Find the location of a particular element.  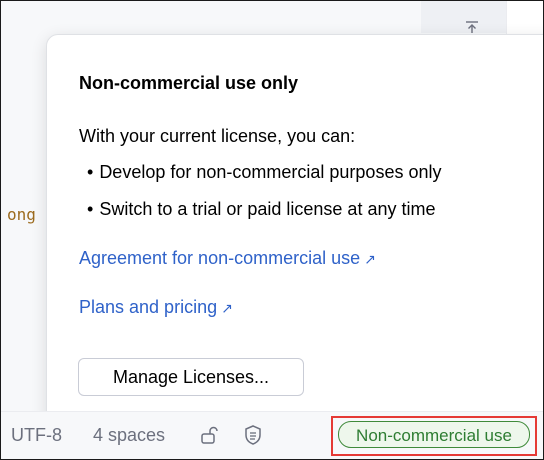

agreement-link-label: Agreement for non-commercial use is located at coordinates (220, 258).